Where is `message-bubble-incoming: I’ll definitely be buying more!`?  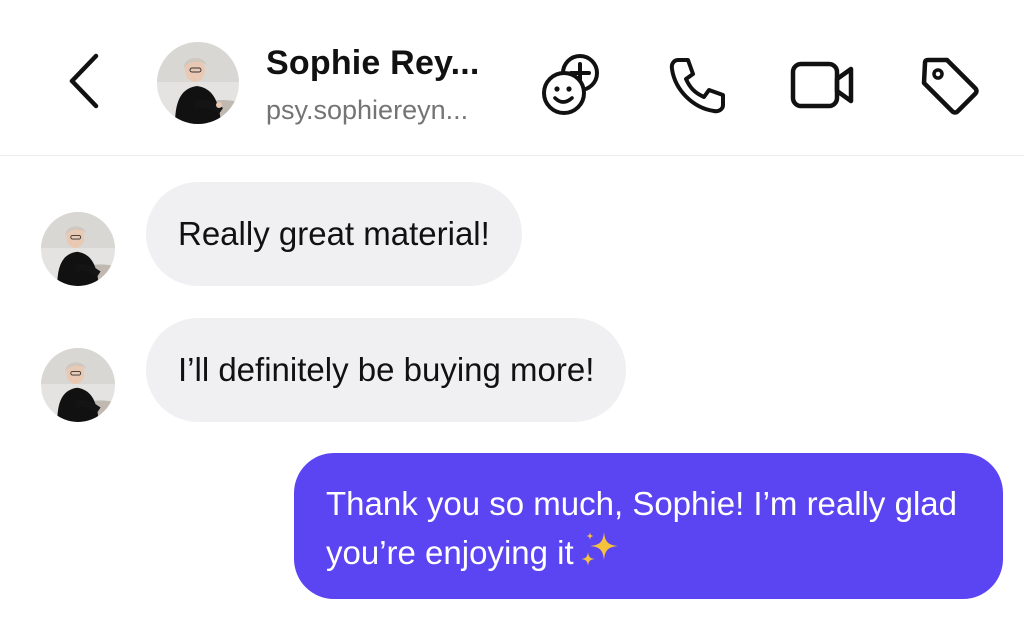
message-bubble-incoming: I’ll definitely be buying more! is located at coordinates (386, 370).